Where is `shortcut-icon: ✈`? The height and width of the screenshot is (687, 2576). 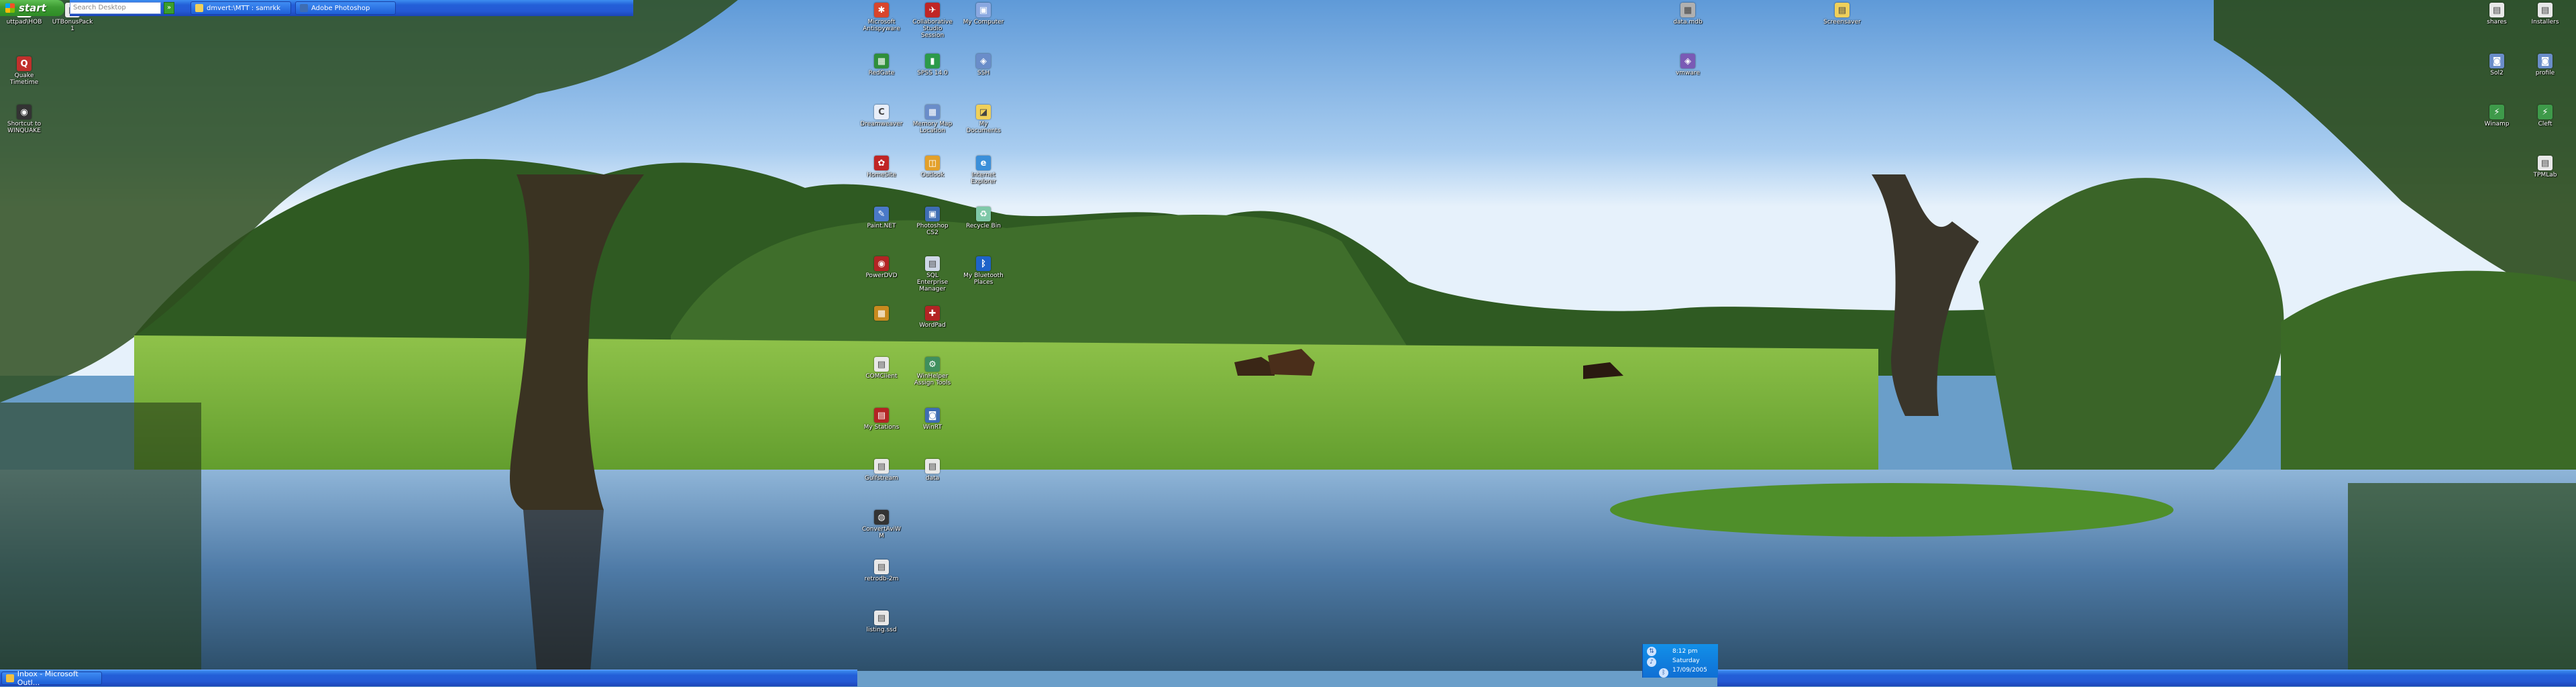 shortcut-icon: ✈ is located at coordinates (932, 10).